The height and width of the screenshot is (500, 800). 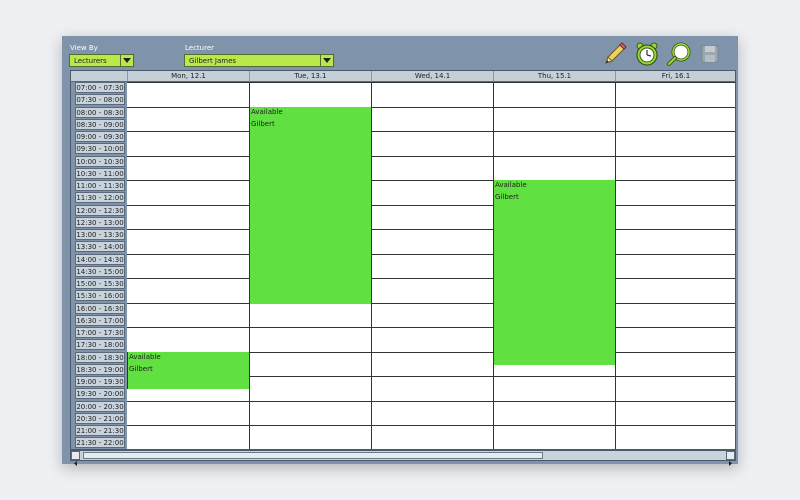 What do you see at coordinates (100, 332) in the screenshot?
I see `time-slot-label: 17:00 - 17:30` at bounding box center [100, 332].